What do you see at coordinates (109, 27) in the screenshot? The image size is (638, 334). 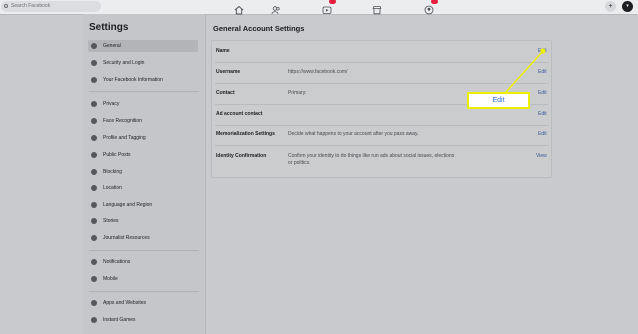 I see `sidebar-title: Settings` at bounding box center [109, 27].